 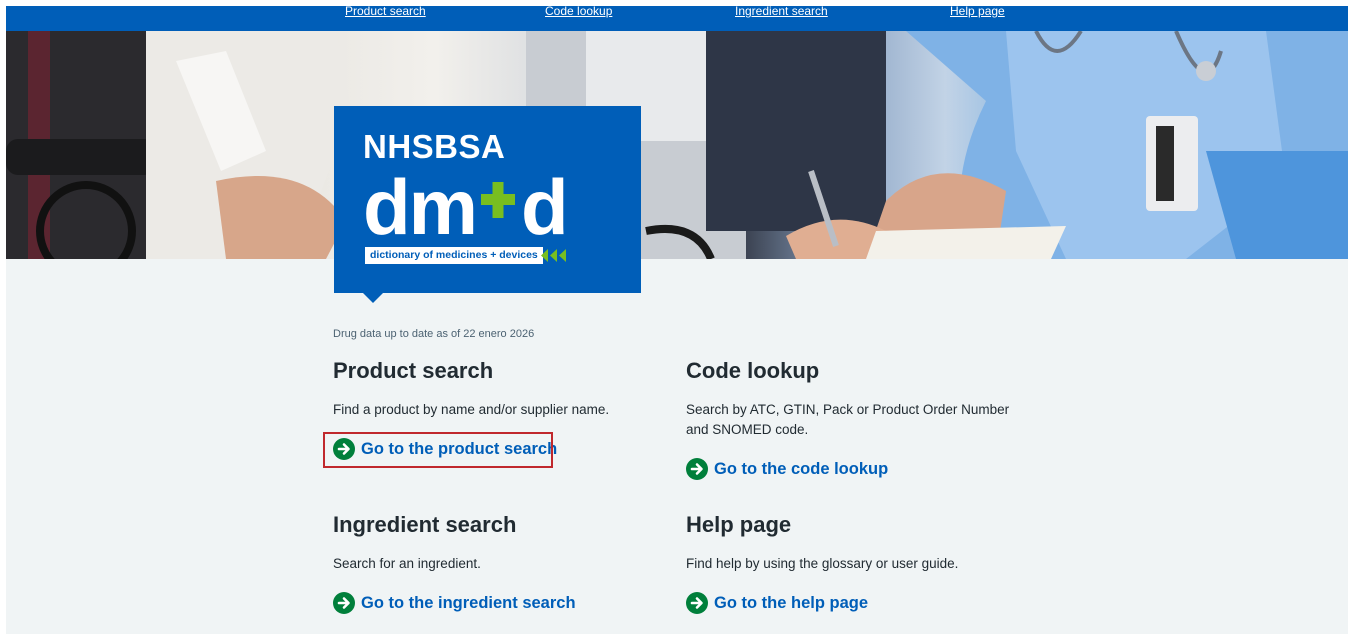 What do you see at coordinates (468, 602) in the screenshot?
I see `ingredient-search-link-label: Go to the ingredient search` at bounding box center [468, 602].